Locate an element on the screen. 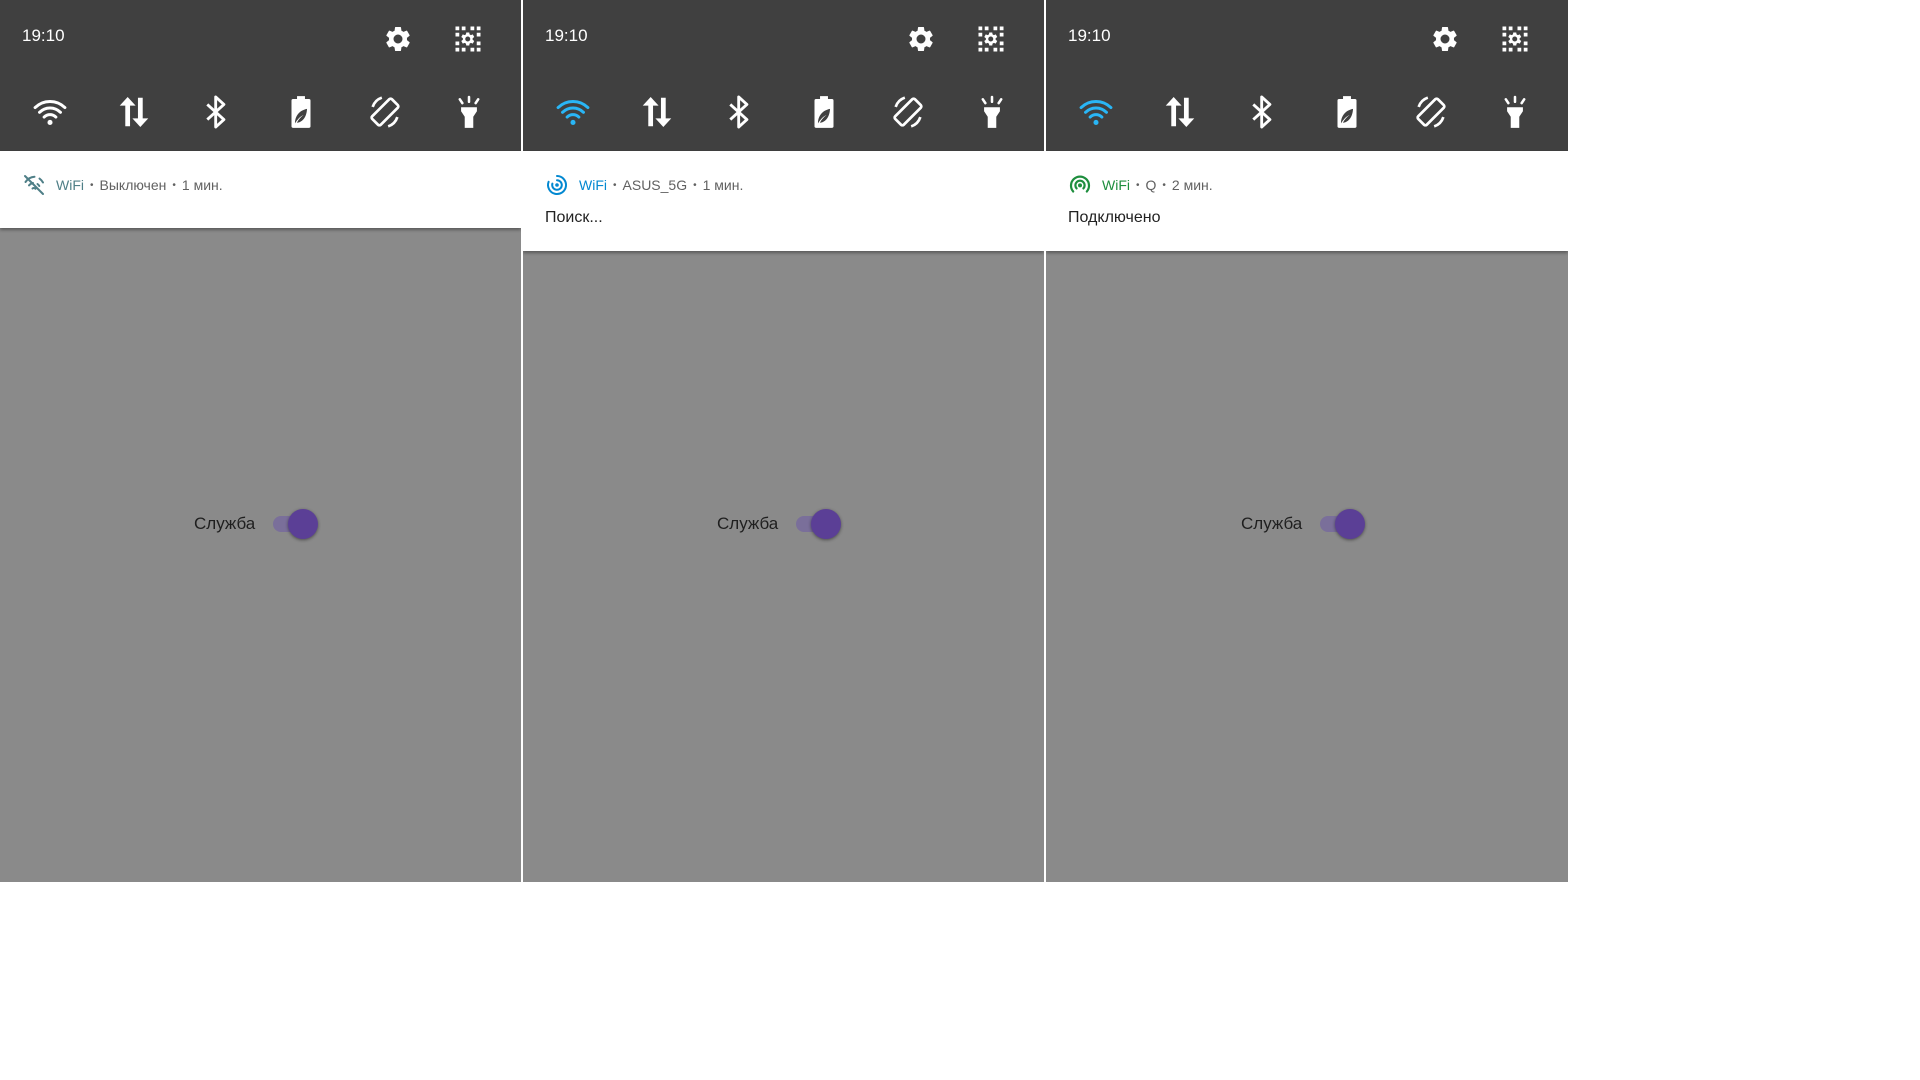  notification-subtext: ASUS_5G is located at coordinates (655, 185).